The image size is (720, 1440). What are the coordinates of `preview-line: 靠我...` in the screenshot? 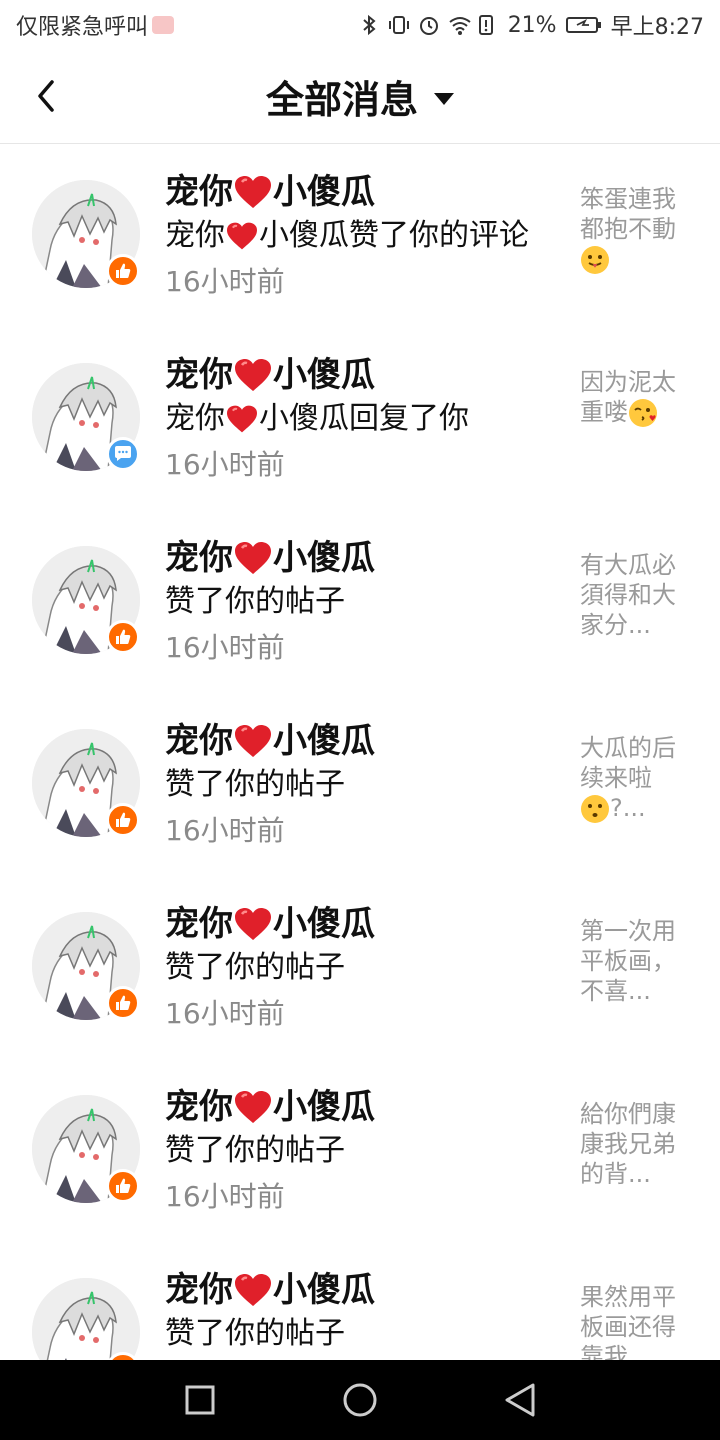 It's located at (635, 1351).